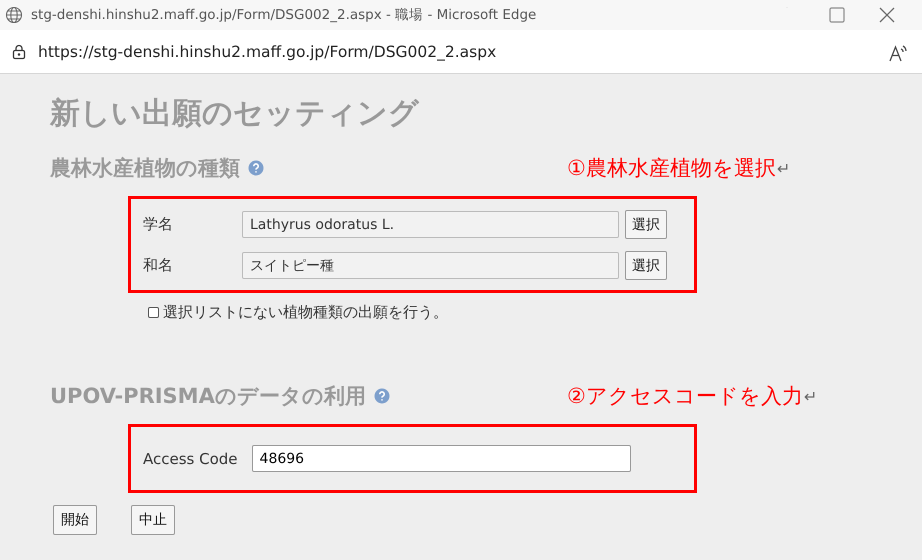 Image resolution: width=922 pixels, height=560 pixels. What do you see at coordinates (158, 224) in the screenshot?
I see `field-label: 学名` at bounding box center [158, 224].